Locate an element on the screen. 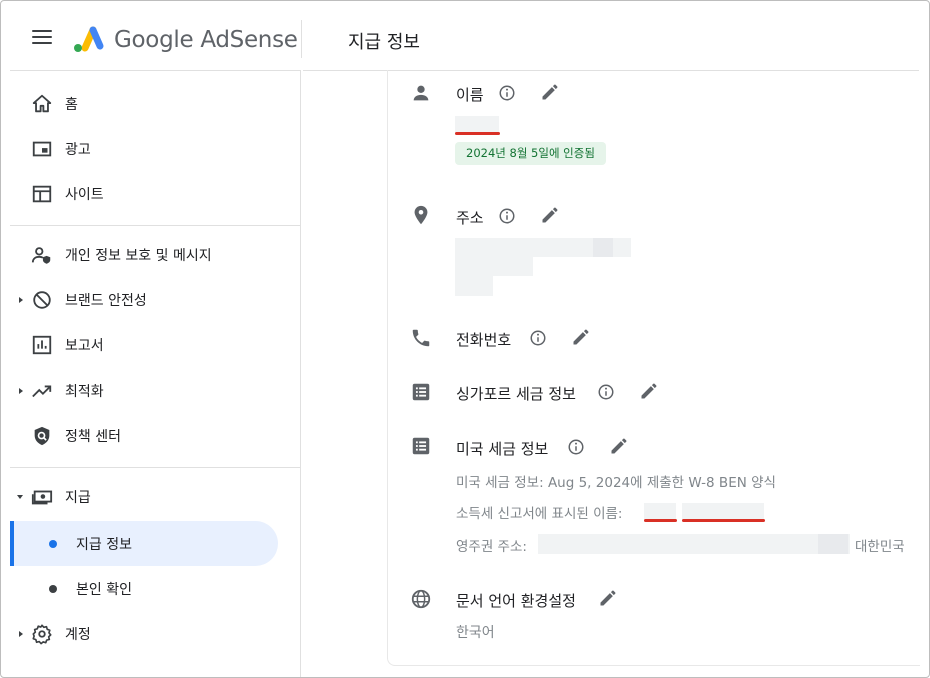 This screenshot has height=678, width=930. language-title: 문서 언어 환경설정 is located at coordinates (516, 601).